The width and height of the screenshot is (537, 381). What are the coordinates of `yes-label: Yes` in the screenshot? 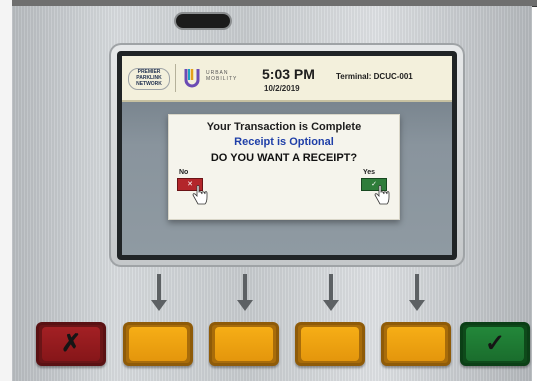 It's located at (369, 172).